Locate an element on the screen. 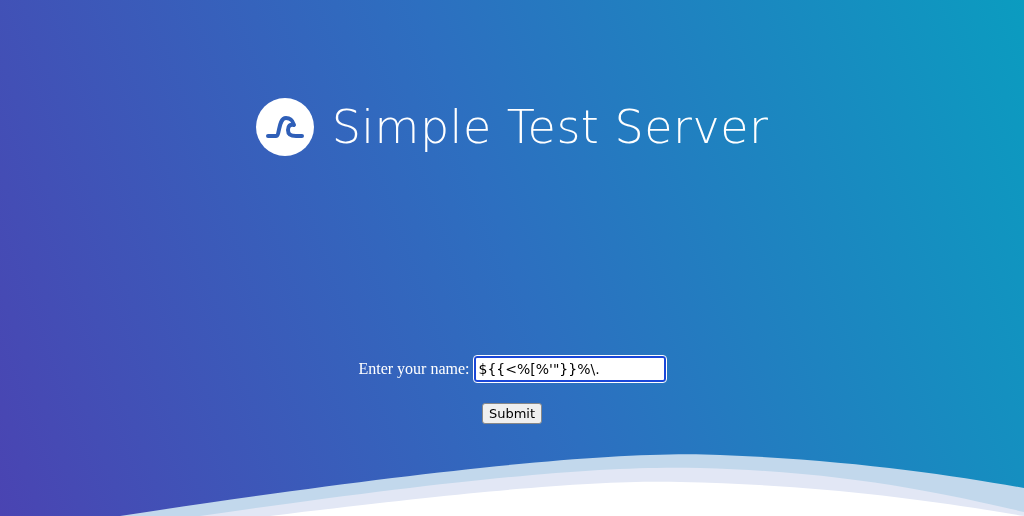 The image size is (1024, 516). name-input-field: ${{<%[%'"}}%\. is located at coordinates (569, 369).